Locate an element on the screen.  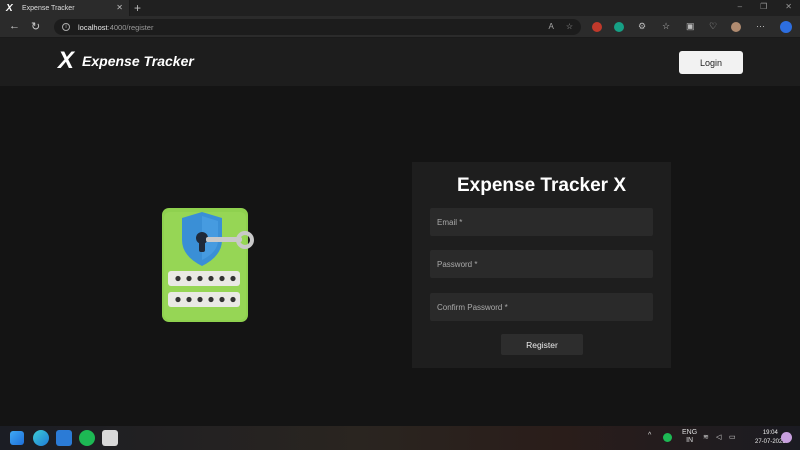
brand: X Expense Tracker is located at coordinates (126, 61).